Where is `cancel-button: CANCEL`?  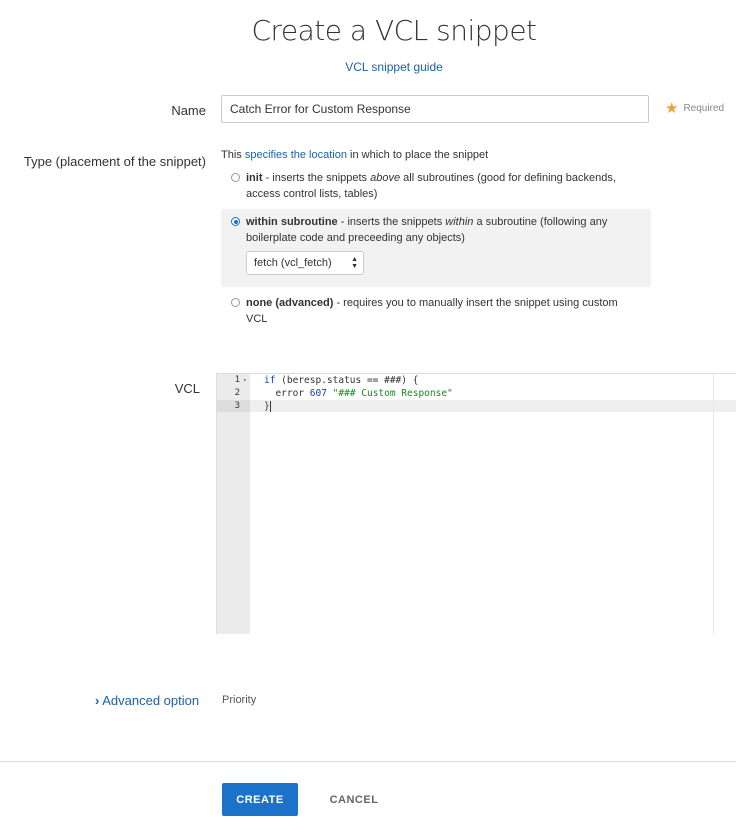 cancel-button: CANCEL is located at coordinates (354, 799).